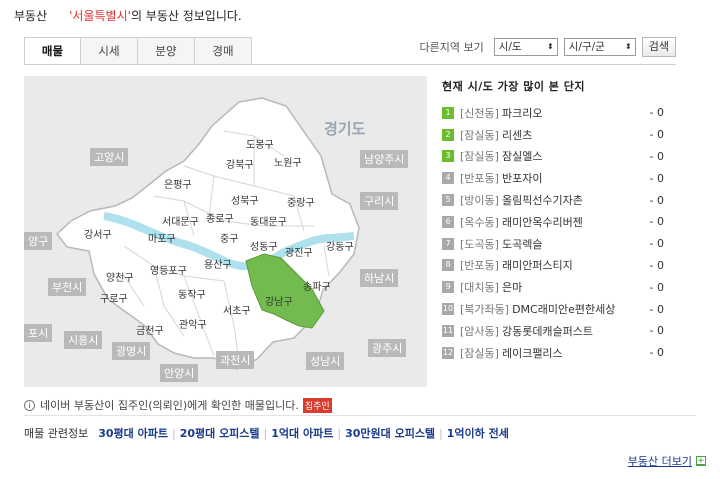  Describe the element at coordinates (67, 287) in the screenshot. I see `outer-city-bucheon: 부천시` at that location.